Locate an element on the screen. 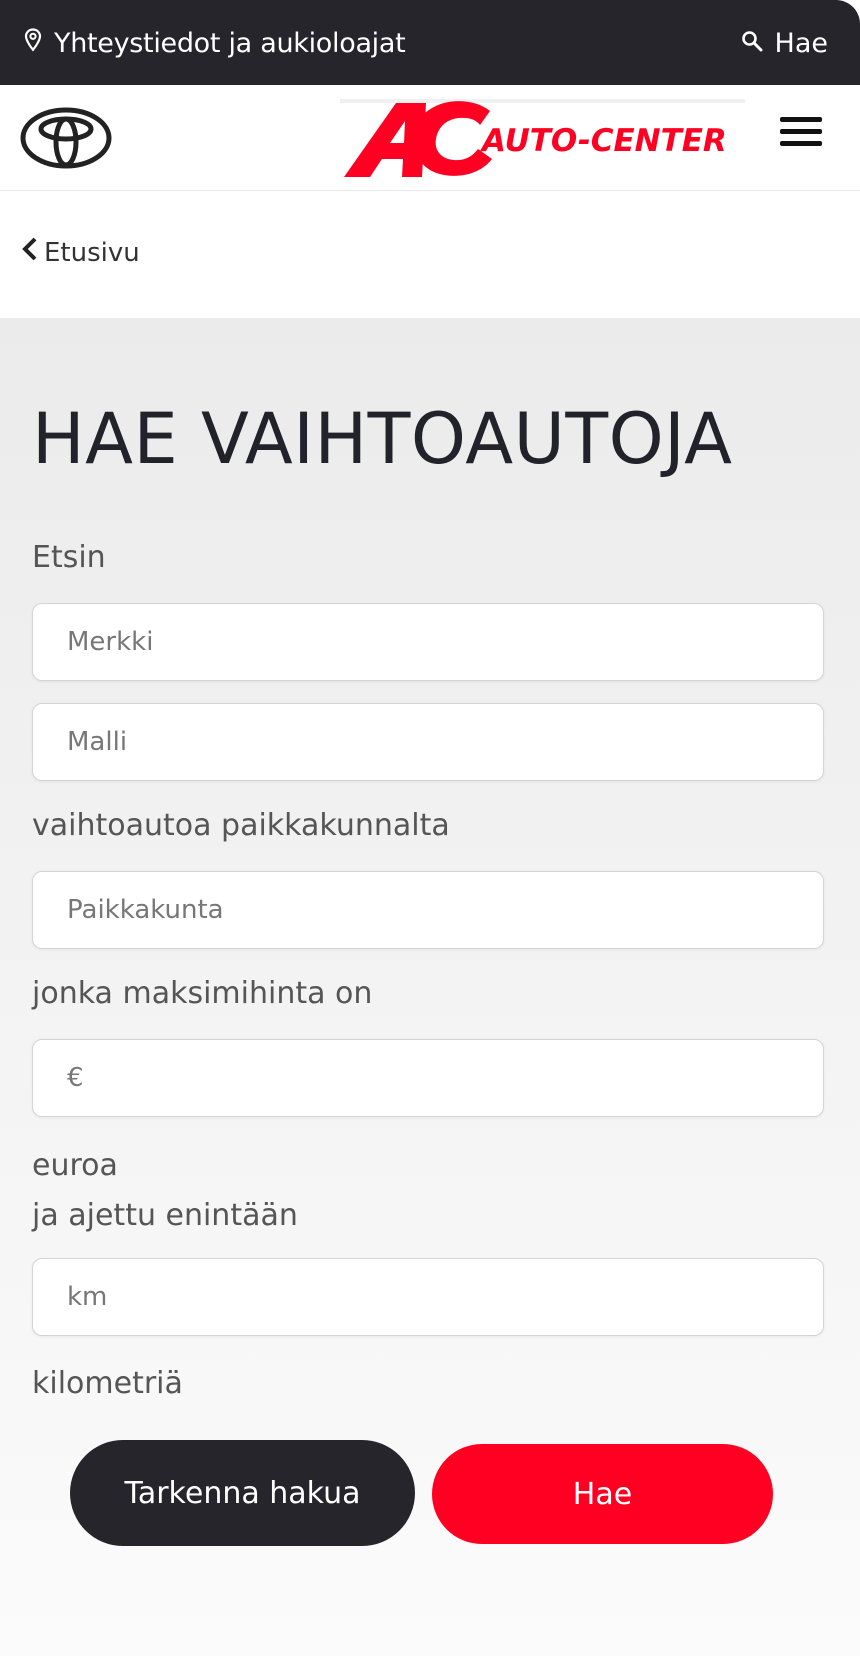 This screenshot has width=860, height=1656. search-icon is located at coordinates (752, 43).